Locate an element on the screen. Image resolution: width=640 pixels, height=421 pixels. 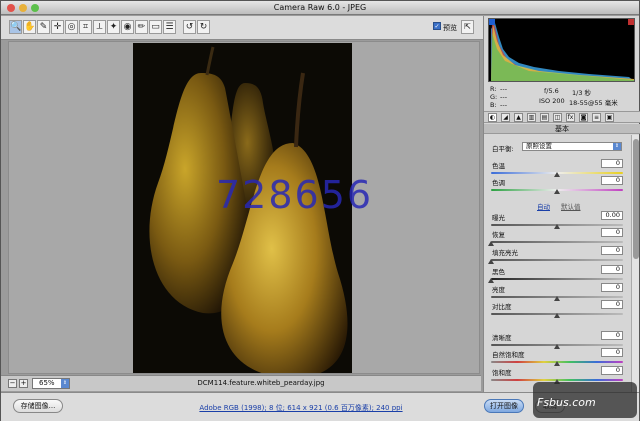
slider-label: 恢复 is located at coordinates (498, 235).